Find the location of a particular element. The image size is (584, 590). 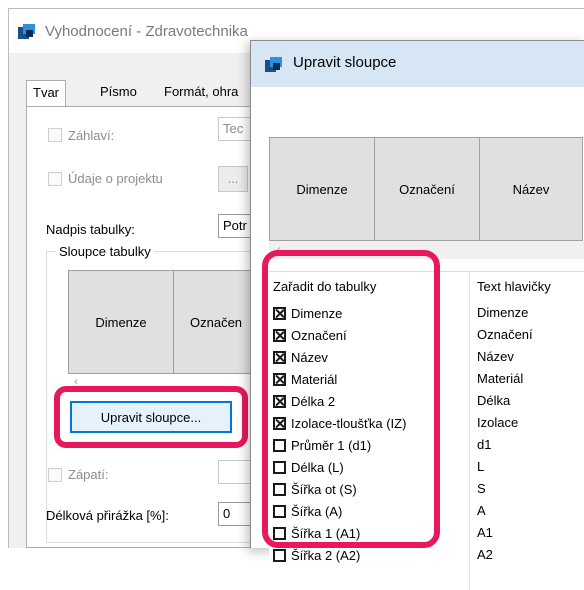

column-name: Označení is located at coordinates (319, 335).